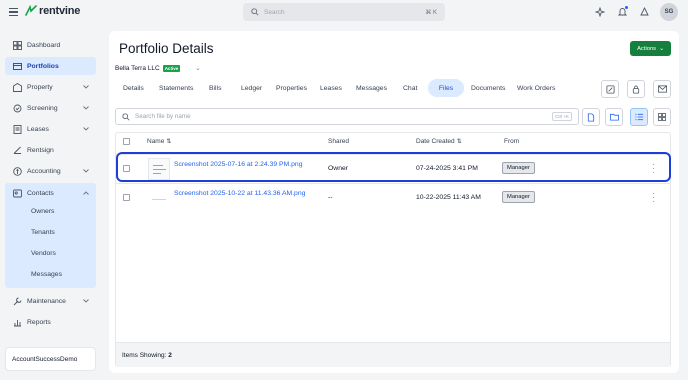  Describe the element at coordinates (46, 274) in the screenshot. I see `sidebar-sub-messages: Messages` at that location.